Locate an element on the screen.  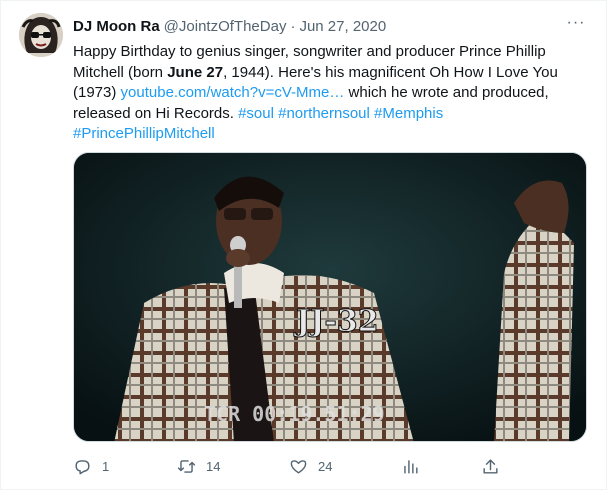
more-options-button: ··· is located at coordinates (576, 25).